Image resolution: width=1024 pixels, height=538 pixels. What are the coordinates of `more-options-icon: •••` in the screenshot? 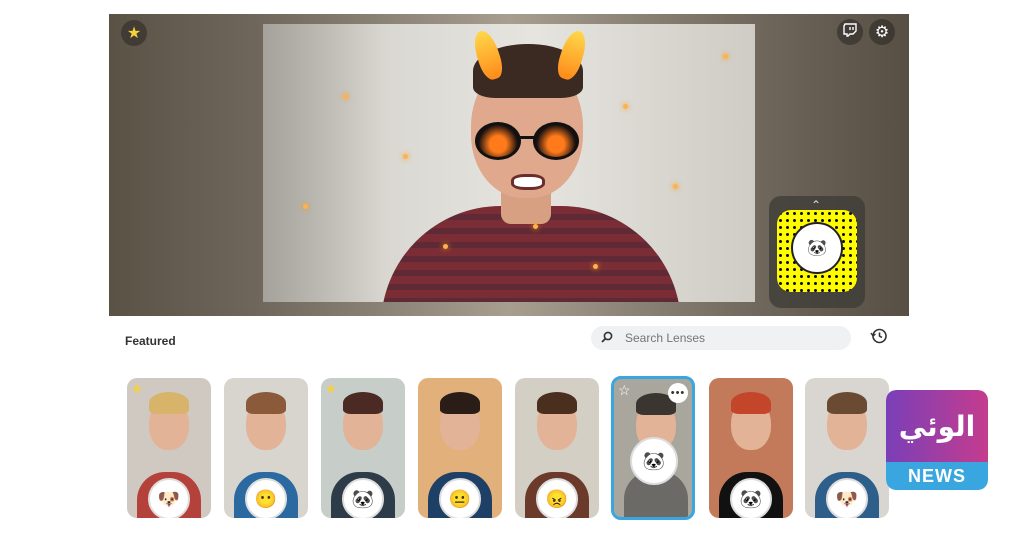 It's located at (678, 393).